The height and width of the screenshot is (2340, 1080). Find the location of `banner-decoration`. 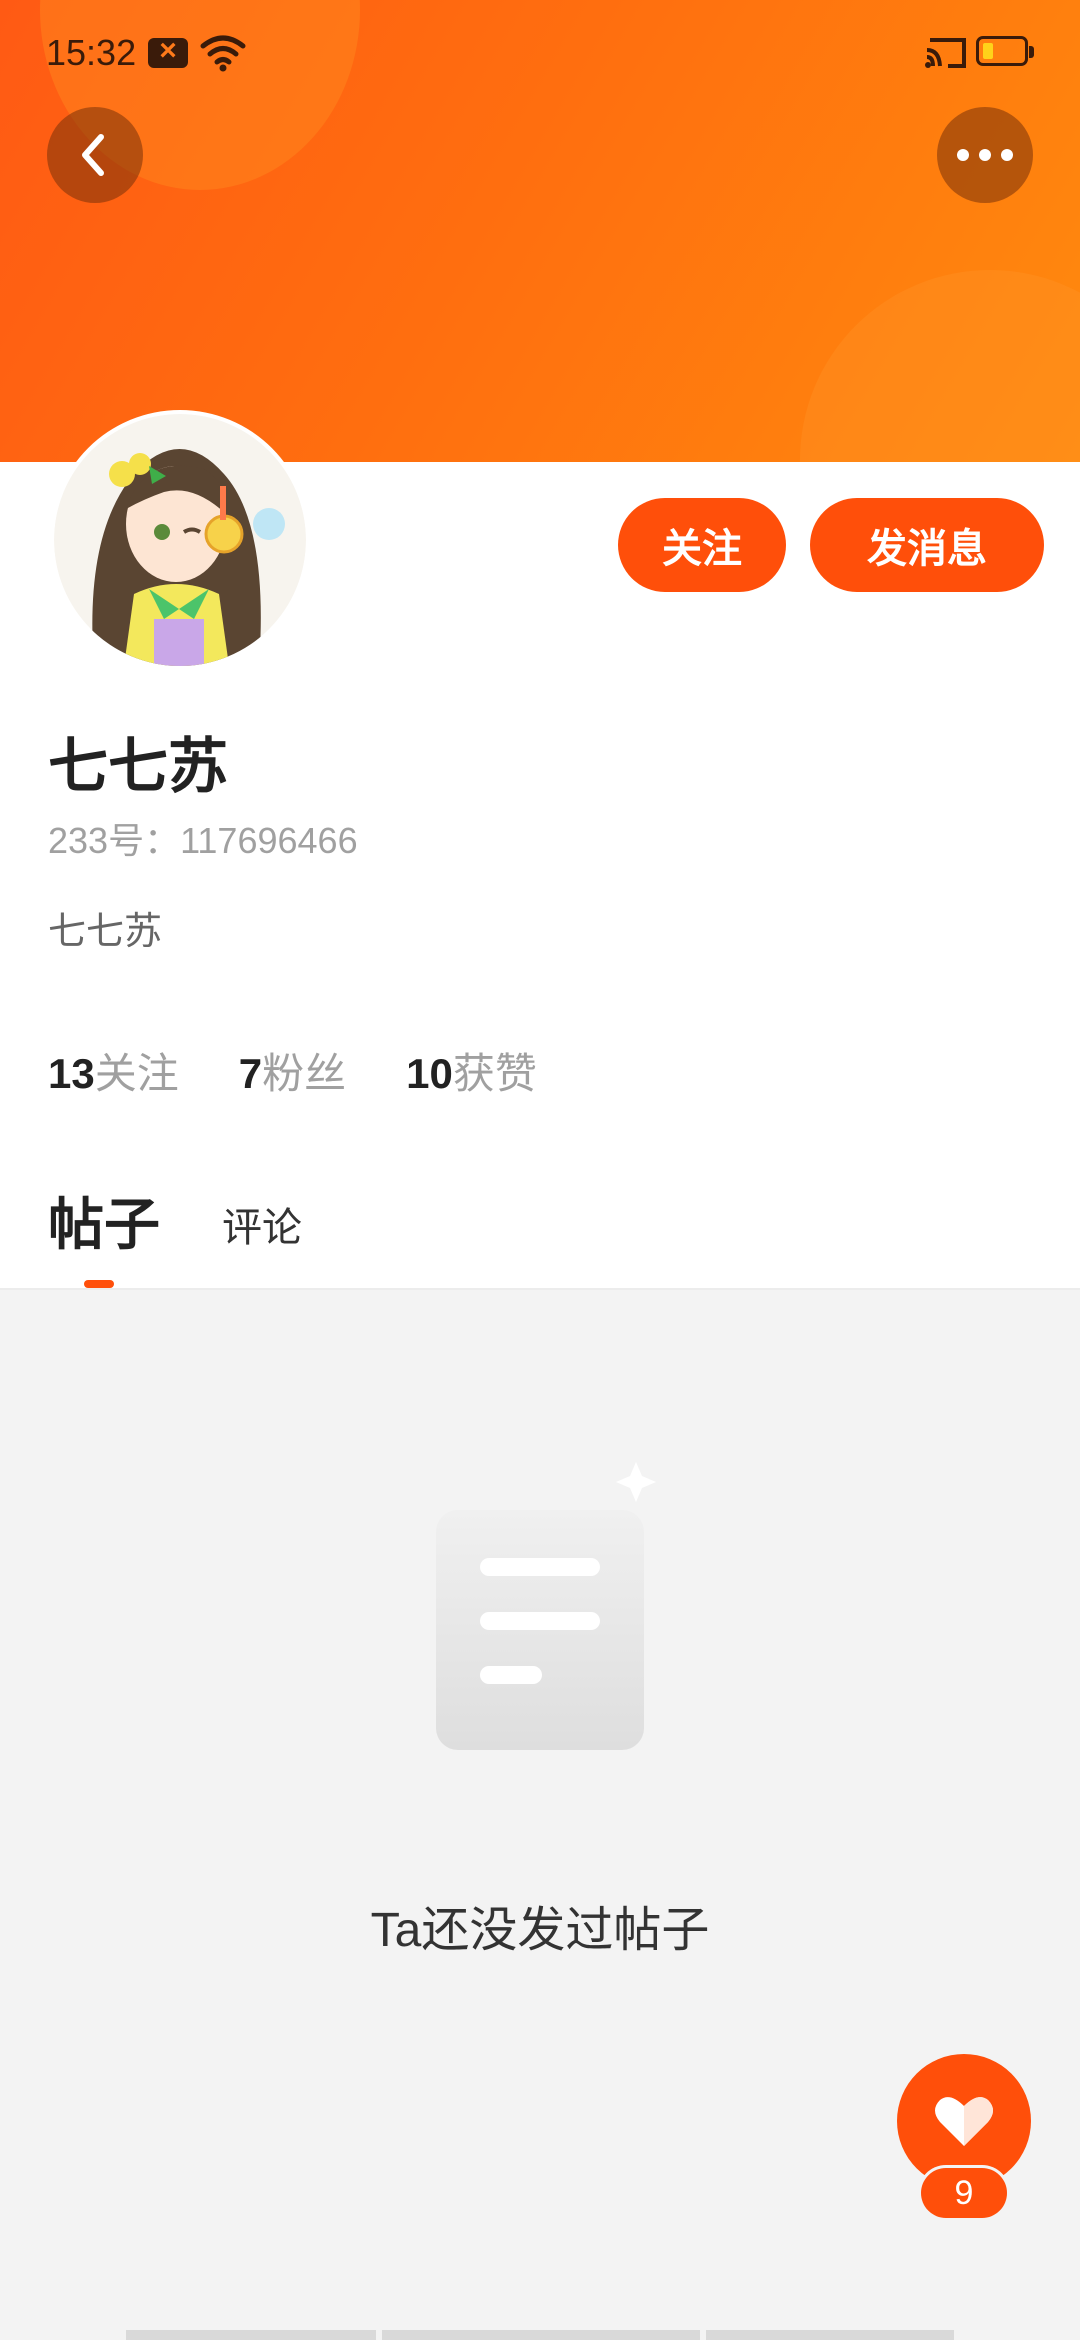

banner-decoration is located at coordinates (940, 366).